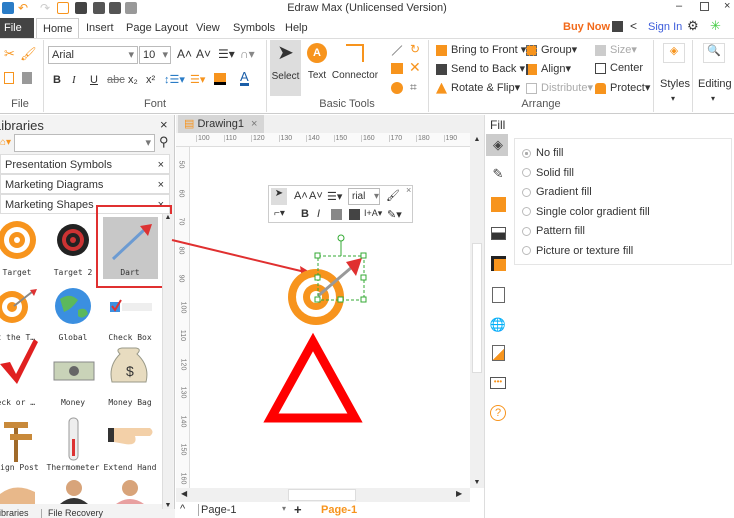  What do you see at coordinates (219, 510) in the screenshot?
I see `page-select-value: Page-1` at bounding box center [219, 510].